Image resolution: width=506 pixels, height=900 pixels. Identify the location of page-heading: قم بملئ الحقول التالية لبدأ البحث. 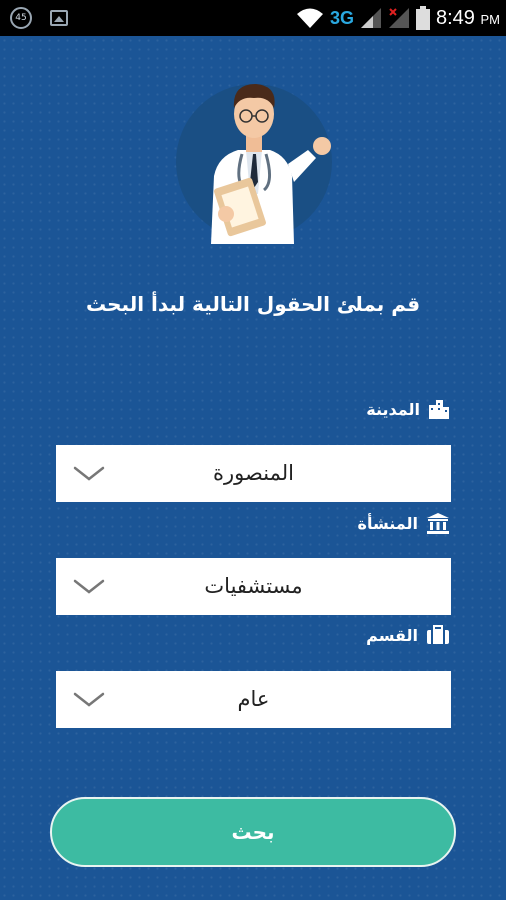
(253, 304).